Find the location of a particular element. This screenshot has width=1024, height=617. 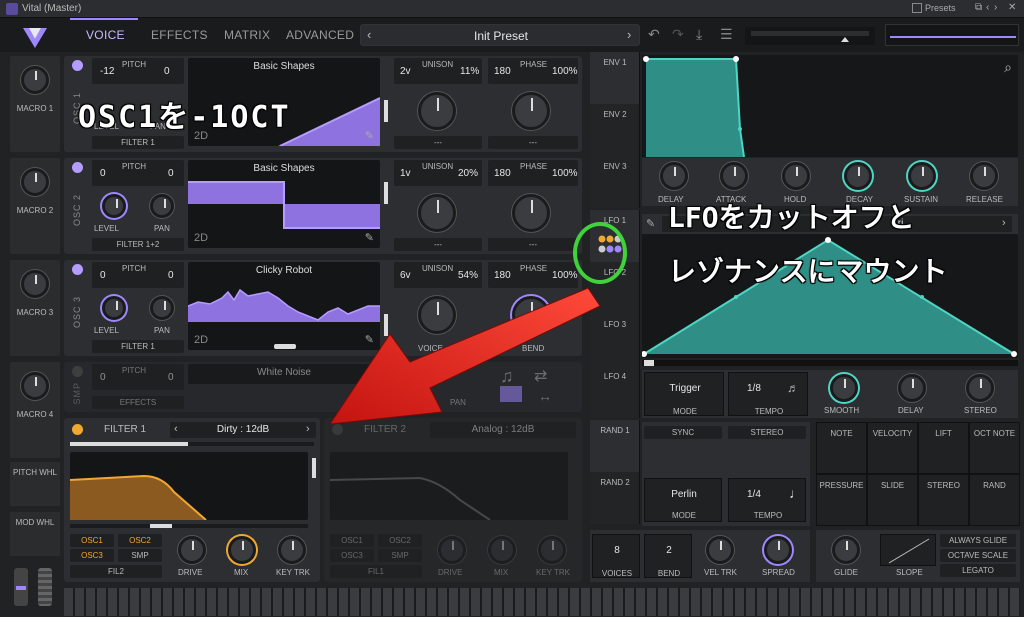

osc-2-pan-knob is located at coordinates (162, 206).